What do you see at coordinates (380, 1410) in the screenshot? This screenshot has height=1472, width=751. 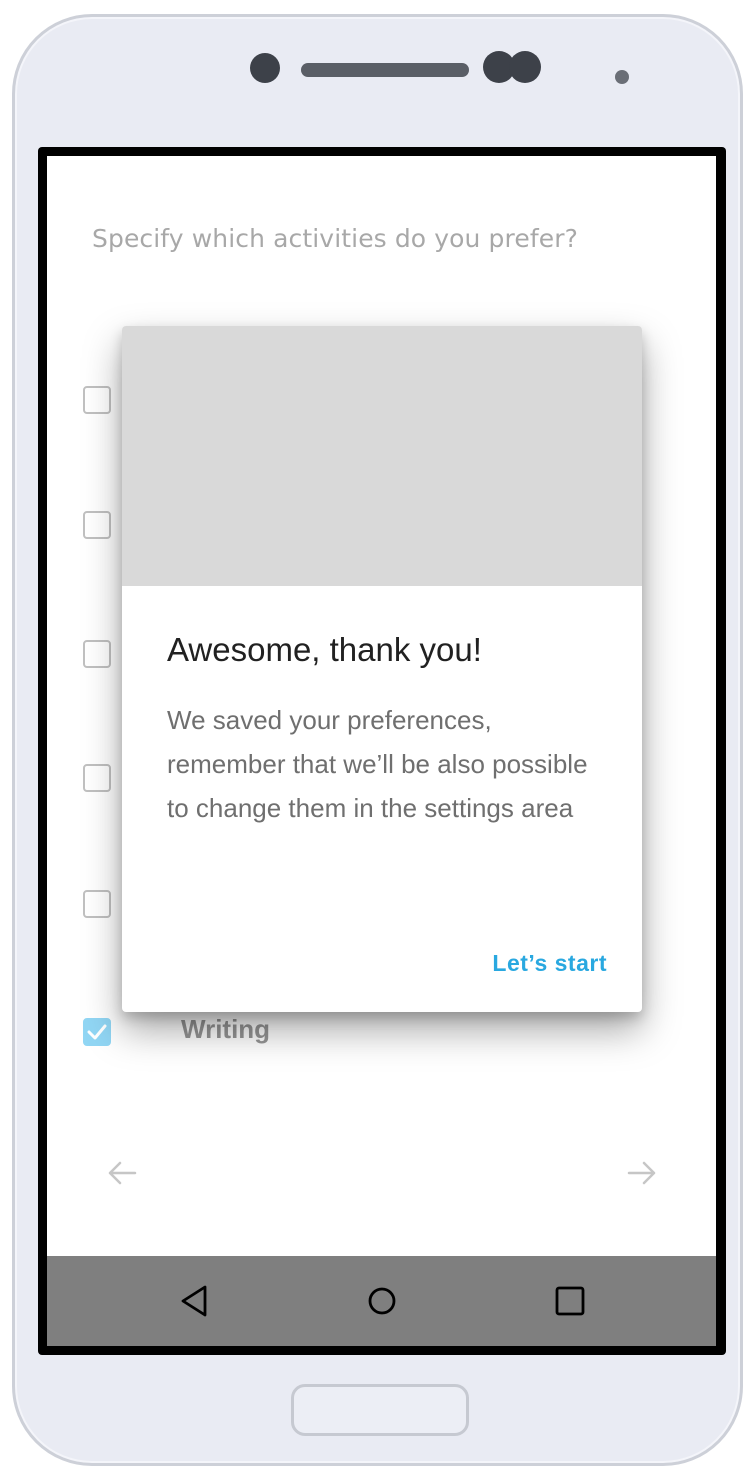 I see `hardware-home-button` at bounding box center [380, 1410].